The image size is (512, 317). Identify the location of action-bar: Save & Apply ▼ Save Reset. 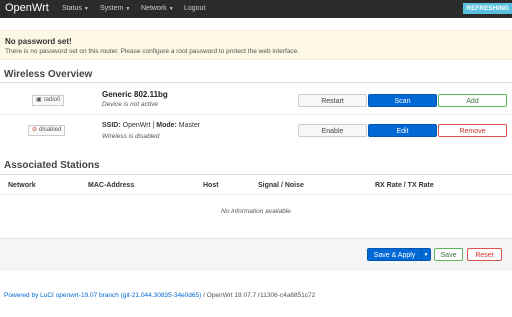
(256, 254).